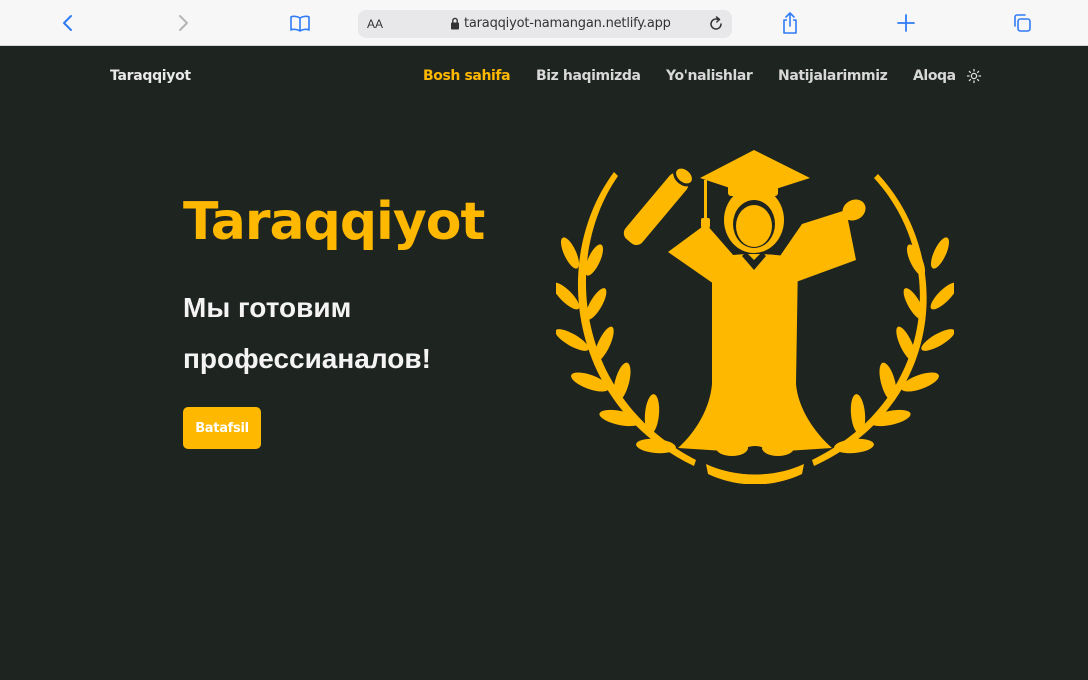 The width and height of the screenshot is (1088, 680). I want to click on hero-subtitle: Мы готовим профессианалов!, so click(307, 333).